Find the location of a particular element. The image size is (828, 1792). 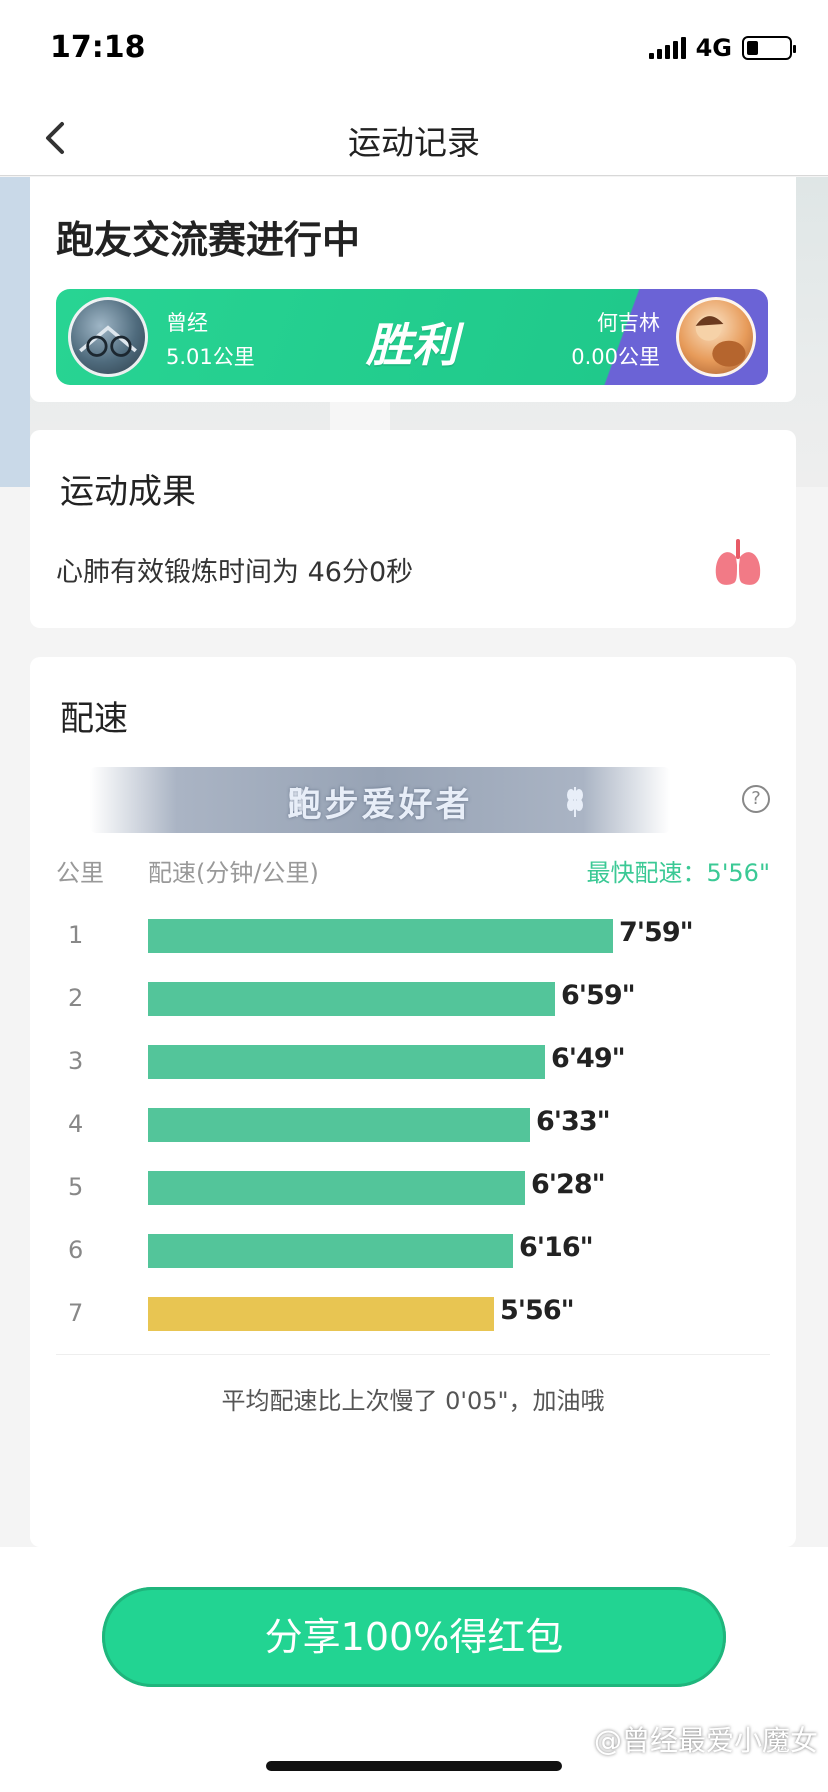

race-card: 跑友交流赛进行中 曾经 5.01公里 胜利 何吉林 0.00公里 is located at coordinates (413, 289).